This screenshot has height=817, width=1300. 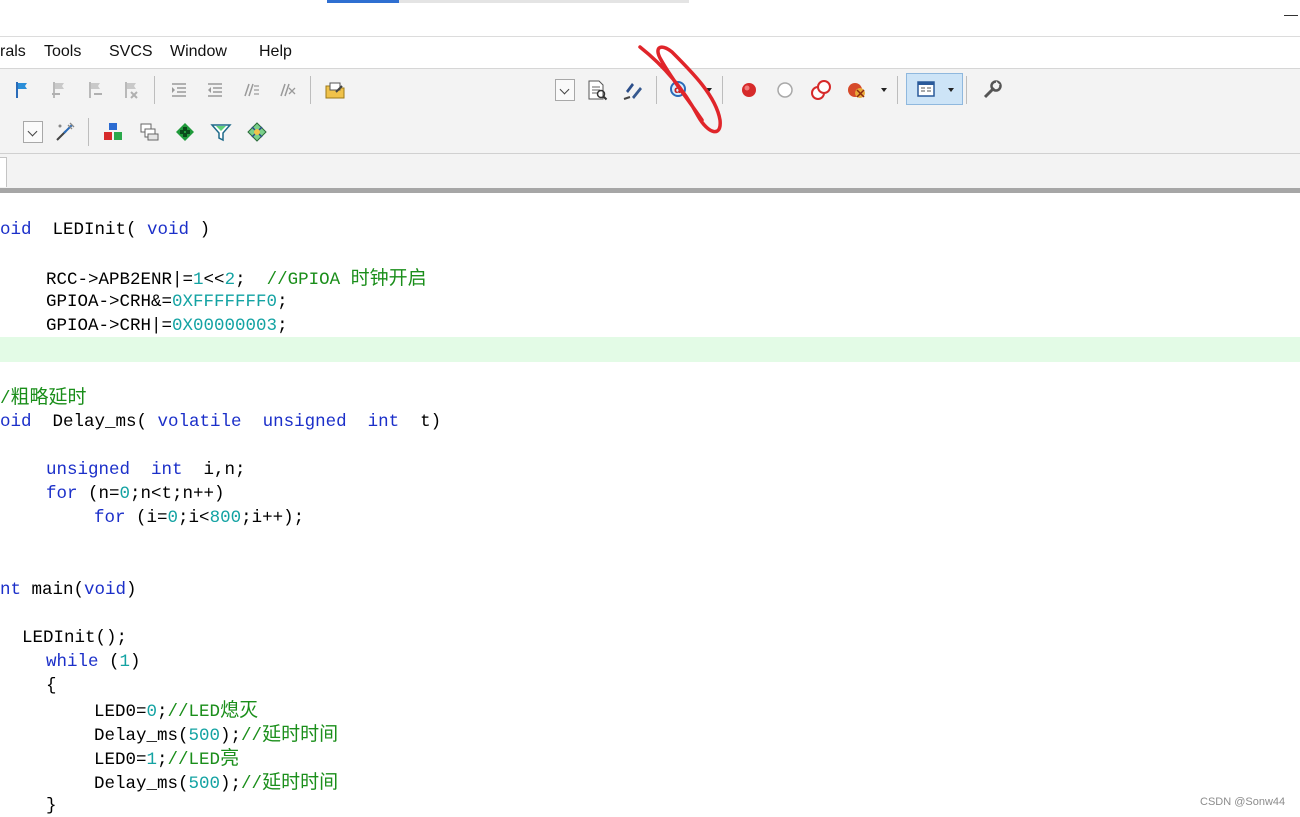 I want to click on find-combo-icon, so click(x=565, y=90).